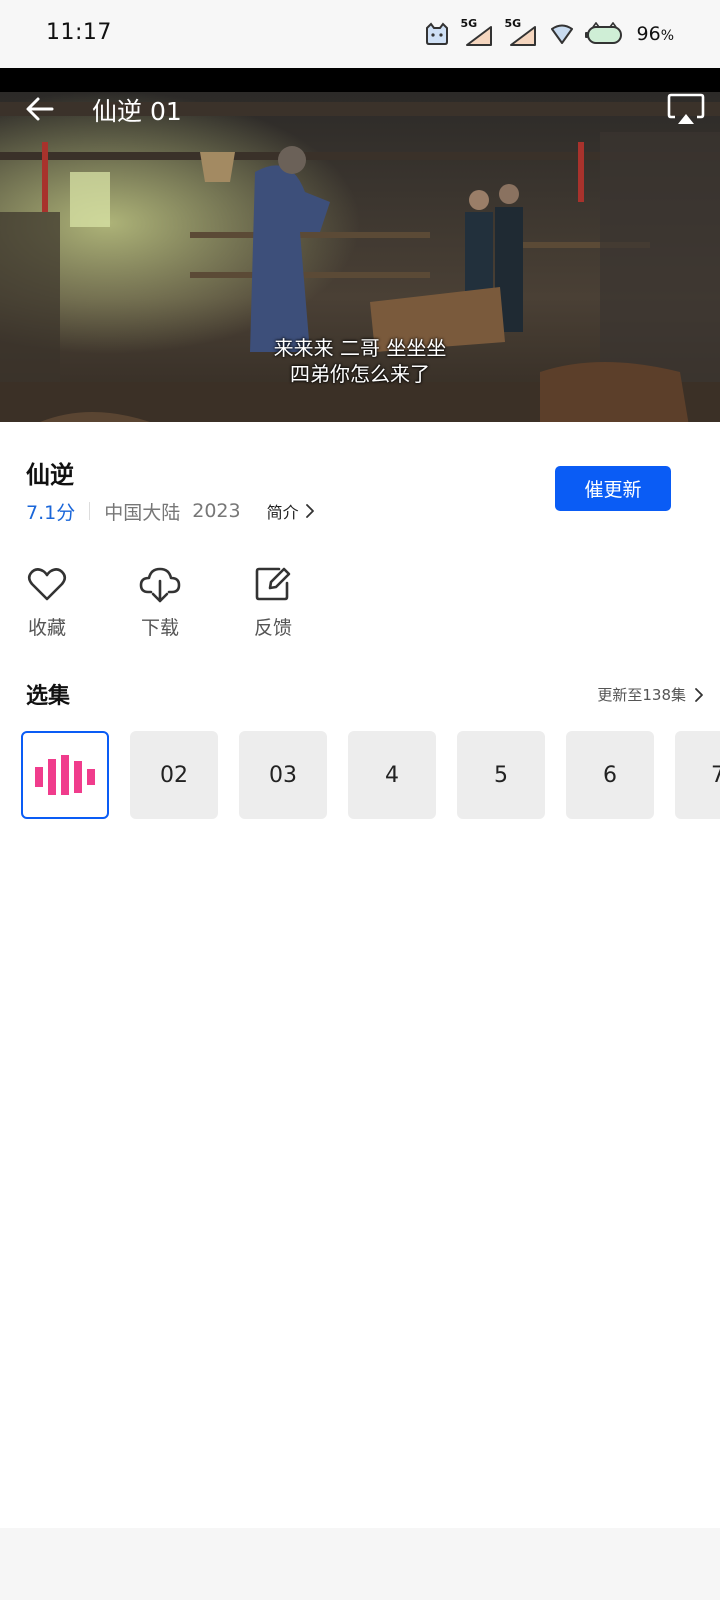 Image resolution: width=720 pixels, height=1600 pixels. What do you see at coordinates (501, 775) in the screenshot?
I see `episode-item: 5` at bounding box center [501, 775].